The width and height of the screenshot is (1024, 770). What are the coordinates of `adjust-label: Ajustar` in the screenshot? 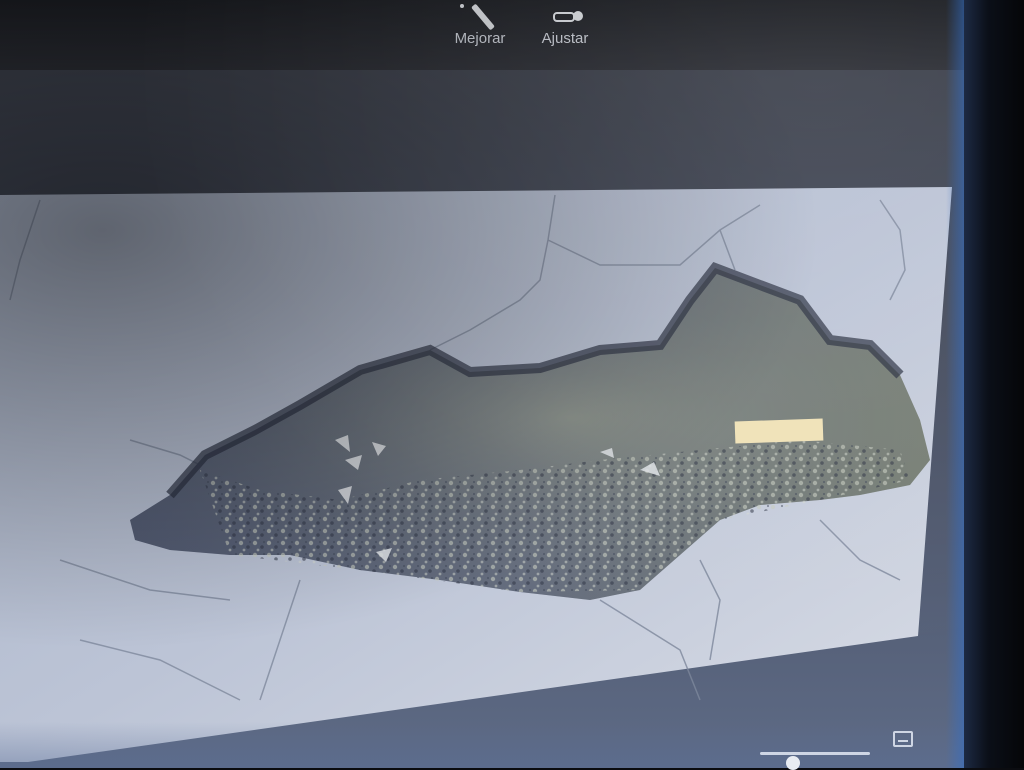 It's located at (565, 38).